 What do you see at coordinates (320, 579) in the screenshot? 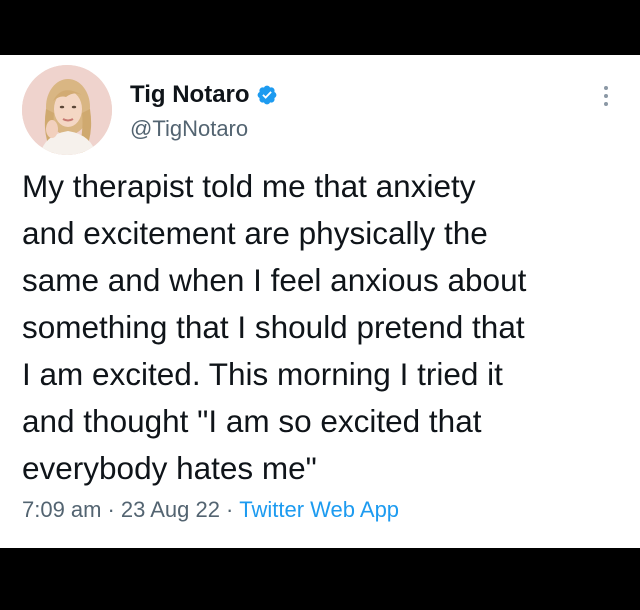
I see `bottom-black-bar` at bounding box center [320, 579].